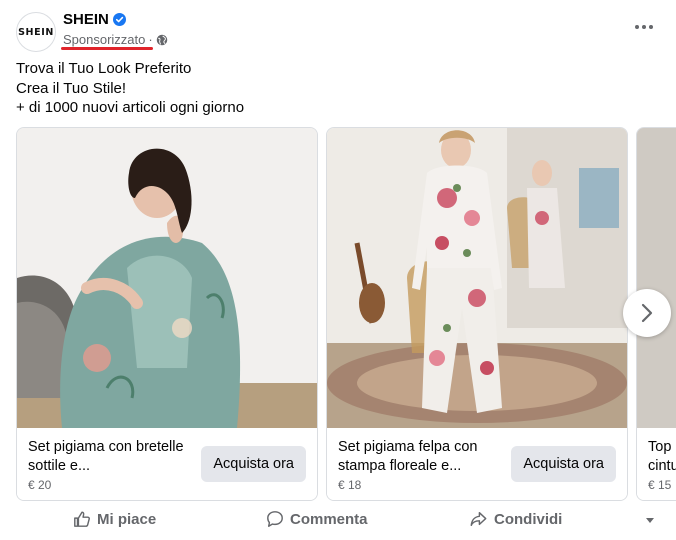 Image resolution: width=676 pixels, height=540 pixels. Describe the element at coordinates (107, 48) in the screenshot. I see `red-highlight-underline` at that location.